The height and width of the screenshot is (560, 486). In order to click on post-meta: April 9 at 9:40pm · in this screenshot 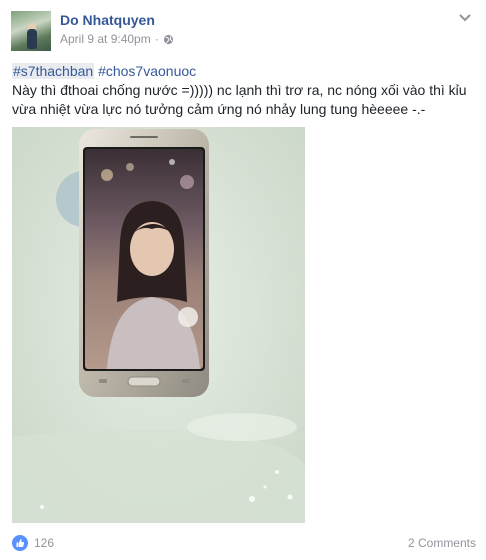, I will do `click(117, 39)`.